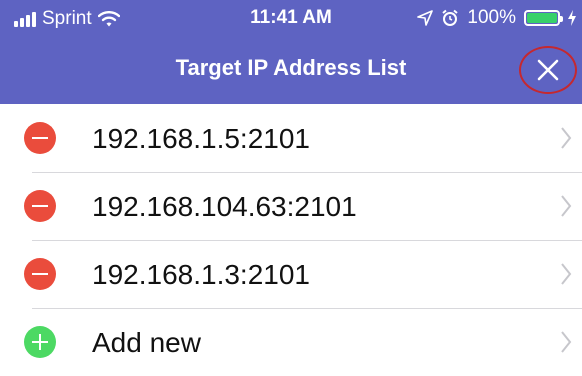 The image size is (582, 376). I want to click on alarm-icon, so click(450, 17).